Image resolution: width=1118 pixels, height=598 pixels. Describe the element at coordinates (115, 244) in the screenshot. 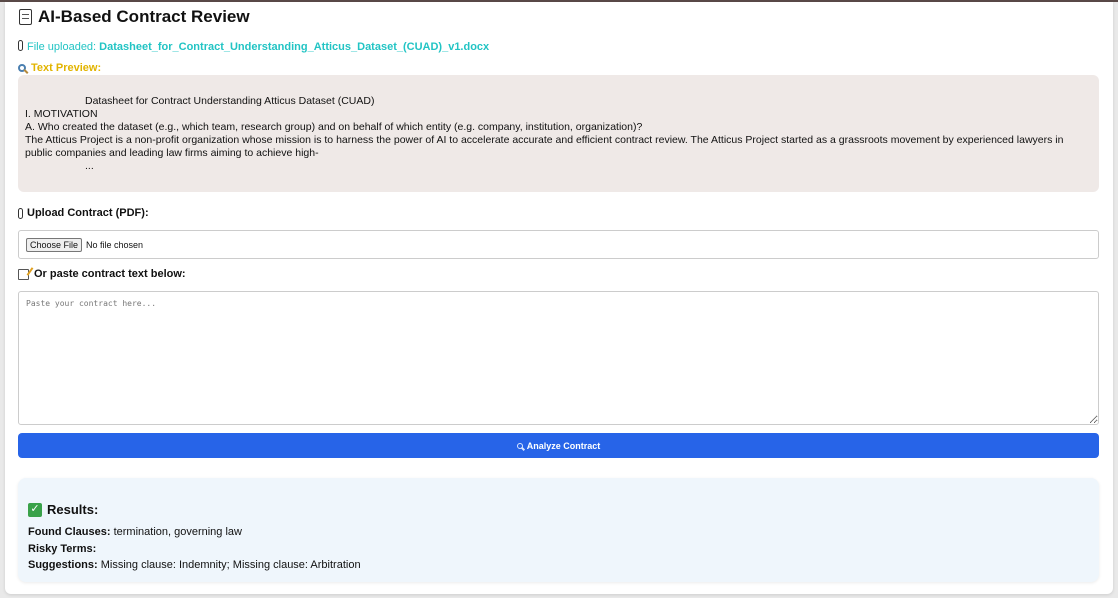

I see `file-status-text: No file chosen` at that location.